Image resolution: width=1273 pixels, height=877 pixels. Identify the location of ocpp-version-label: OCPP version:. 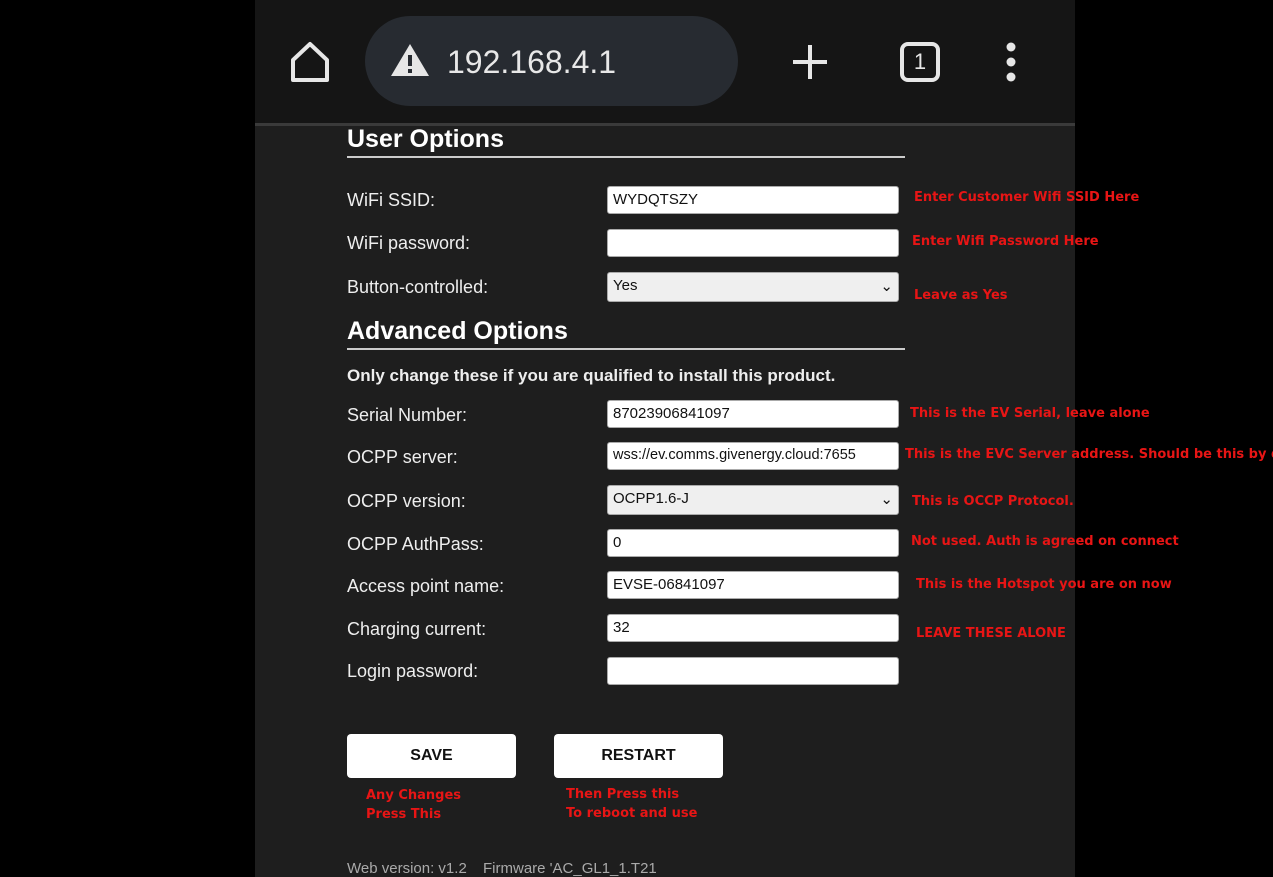
(406, 501).